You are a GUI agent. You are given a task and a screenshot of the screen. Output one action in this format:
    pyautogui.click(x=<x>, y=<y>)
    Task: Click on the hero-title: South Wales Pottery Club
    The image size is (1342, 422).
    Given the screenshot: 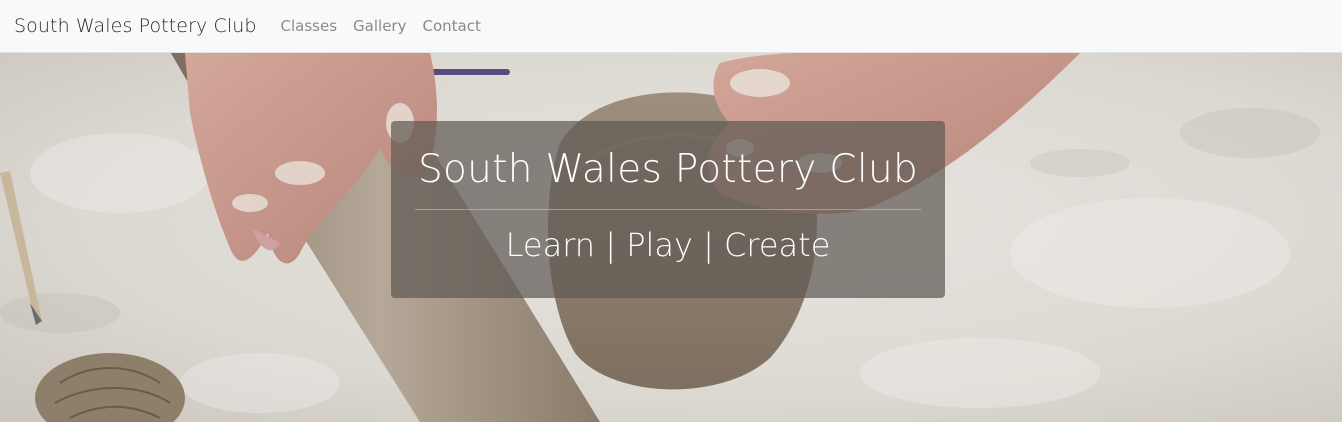 What is the action you would take?
    pyautogui.click(x=668, y=169)
    